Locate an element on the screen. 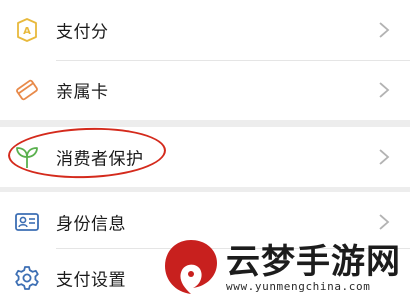 The height and width of the screenshot is (302, 410). id-card-icon is located at coordinates (27, 222).